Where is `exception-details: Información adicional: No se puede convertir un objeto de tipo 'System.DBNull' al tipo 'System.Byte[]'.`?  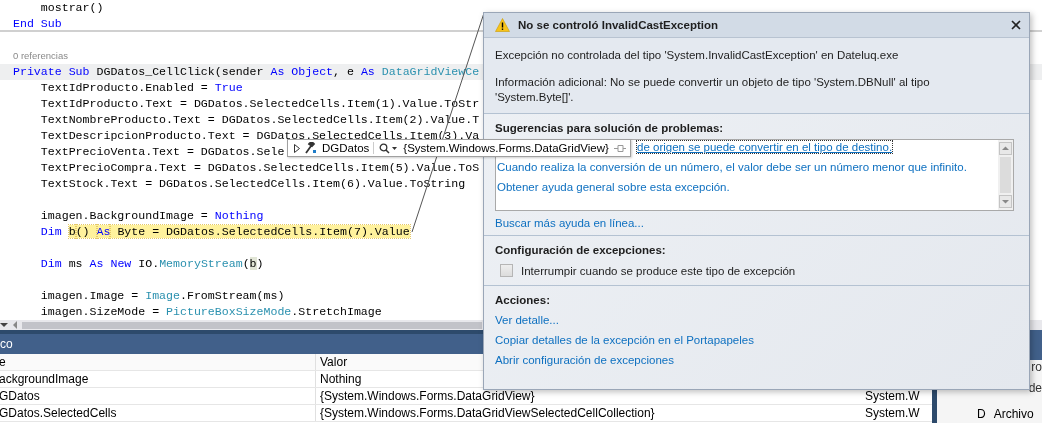
exception-details: Información adicional: No se puede convertir un objeto de tipo 'System.DBNull' al tipo 'System.Byte[]'. is located at coordinates (713, 90).